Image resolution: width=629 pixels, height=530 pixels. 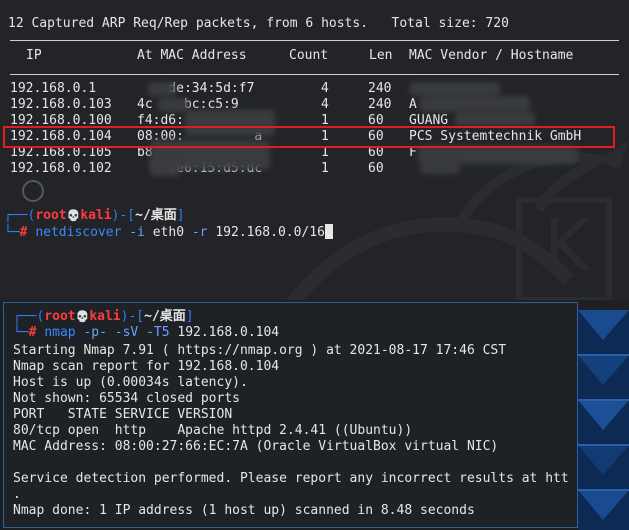 I want to click on target-host-highlight, so click(x=309, y=137).